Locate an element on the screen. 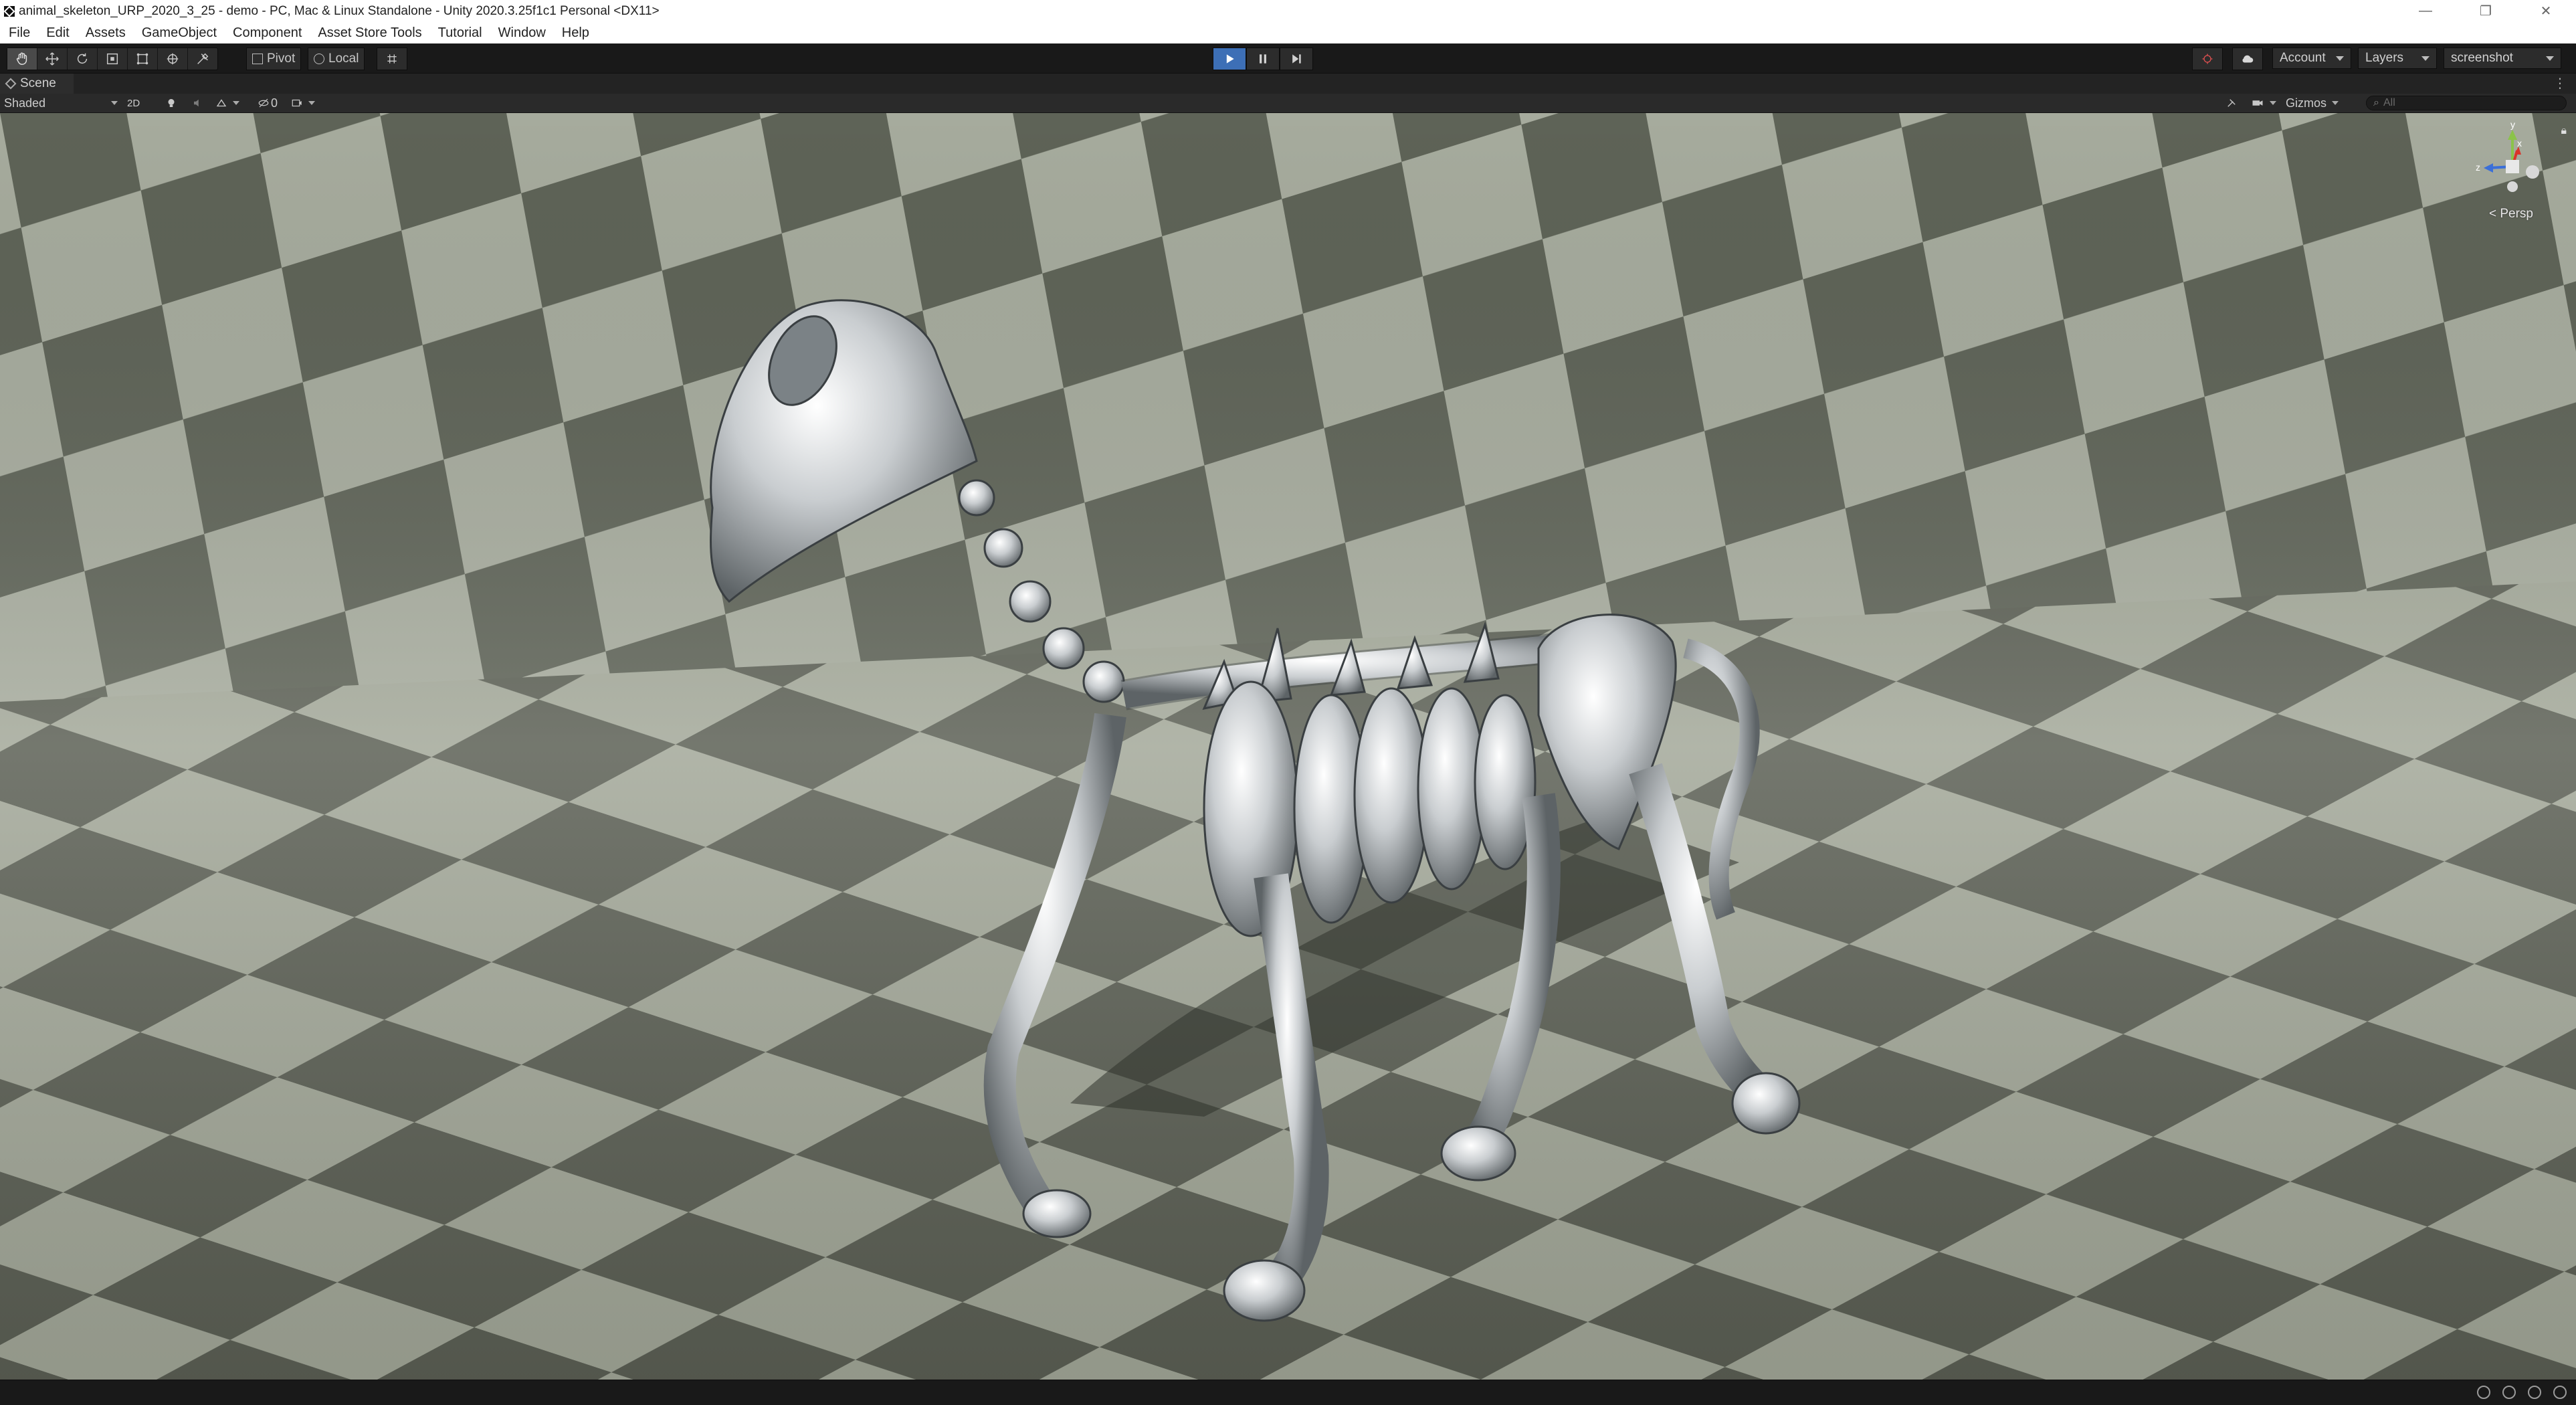 The height and width of the screenshot is (1405, 2576). center-cube is located at coordinates (2512, 166).